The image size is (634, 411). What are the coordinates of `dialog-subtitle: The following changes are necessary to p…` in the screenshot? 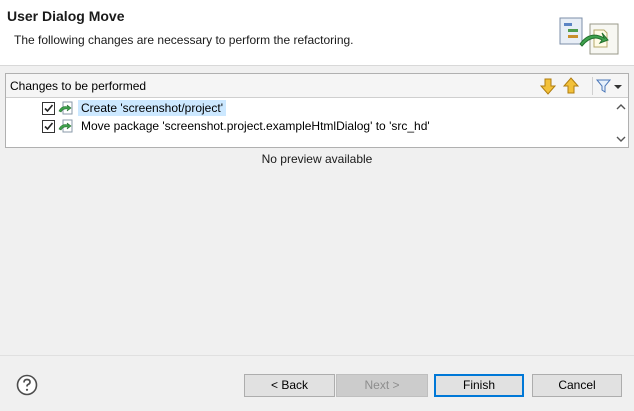 It's located at (184, 40).